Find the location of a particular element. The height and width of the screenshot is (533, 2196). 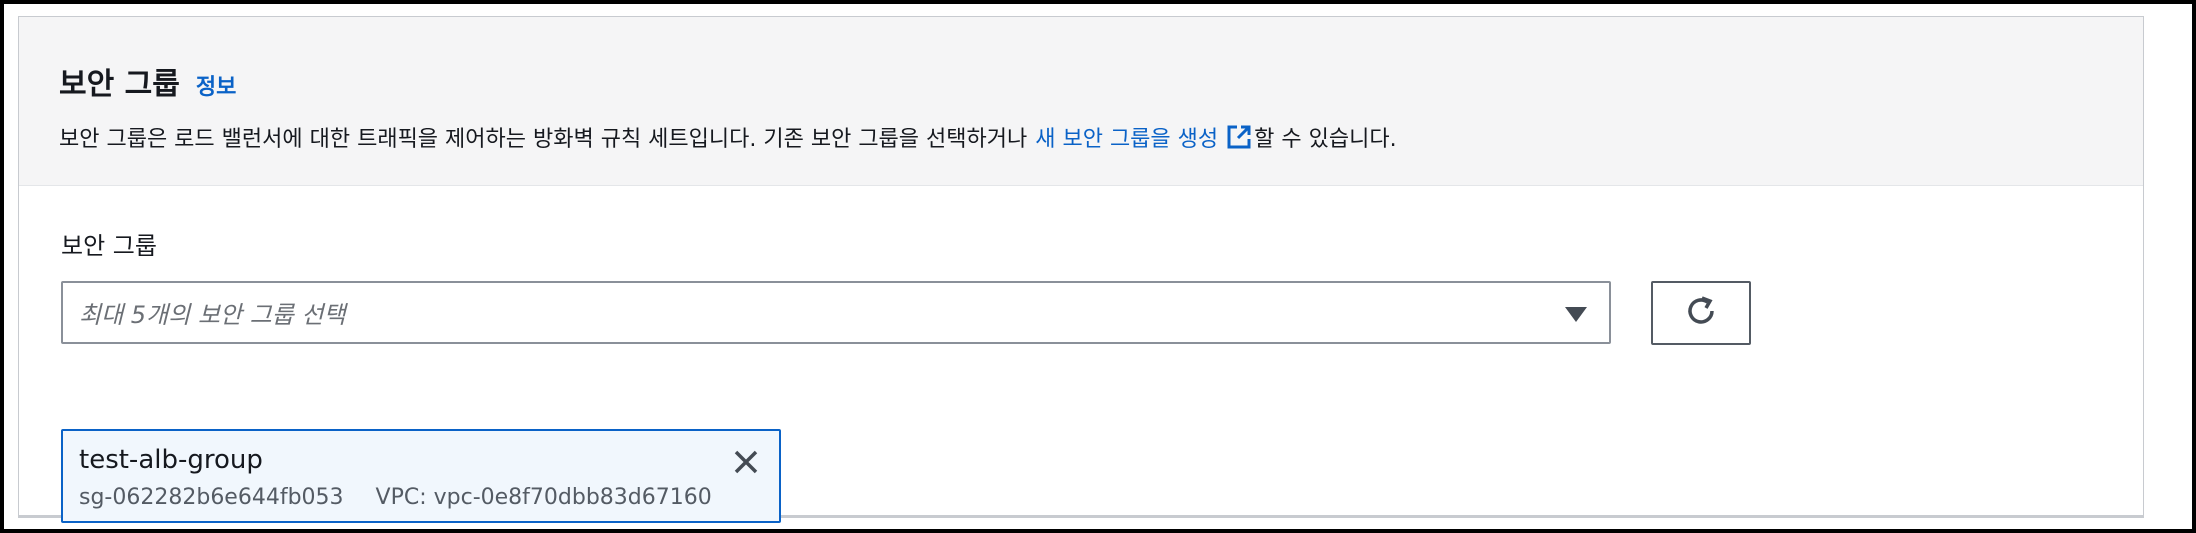

title-row: 보안 그룹 정보 is located at coordinates (1101, 81).